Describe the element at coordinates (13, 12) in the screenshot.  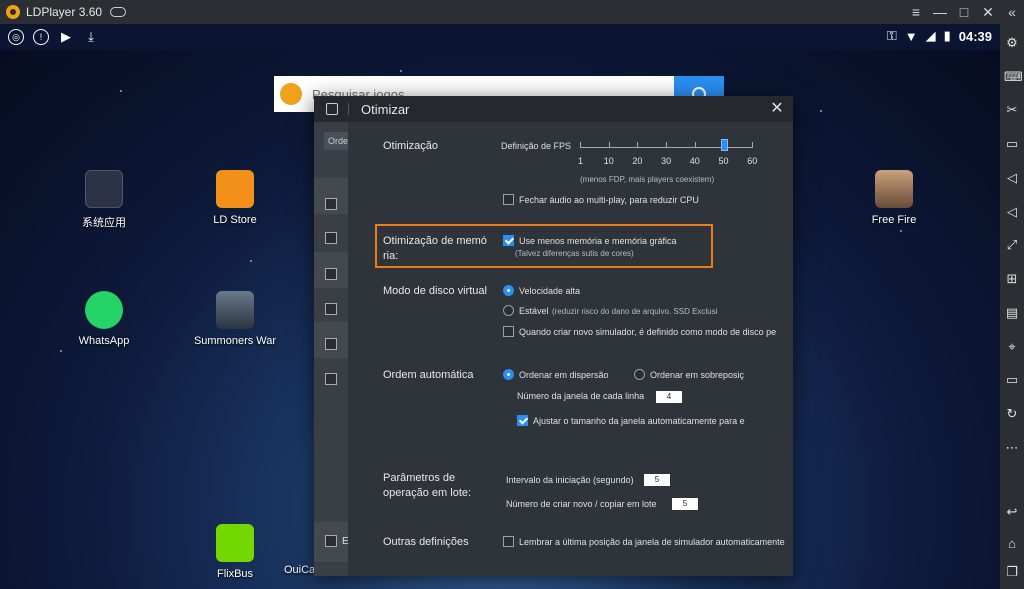
I see `ldplayer-logo-icon` at that location.